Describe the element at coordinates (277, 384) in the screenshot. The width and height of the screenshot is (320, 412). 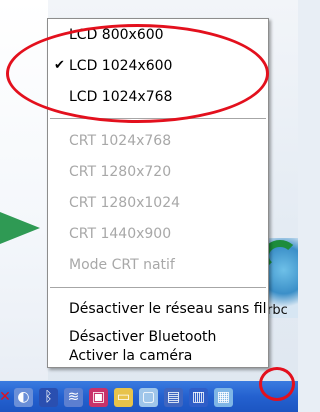
I see `highlight-oval-tray` at that location.